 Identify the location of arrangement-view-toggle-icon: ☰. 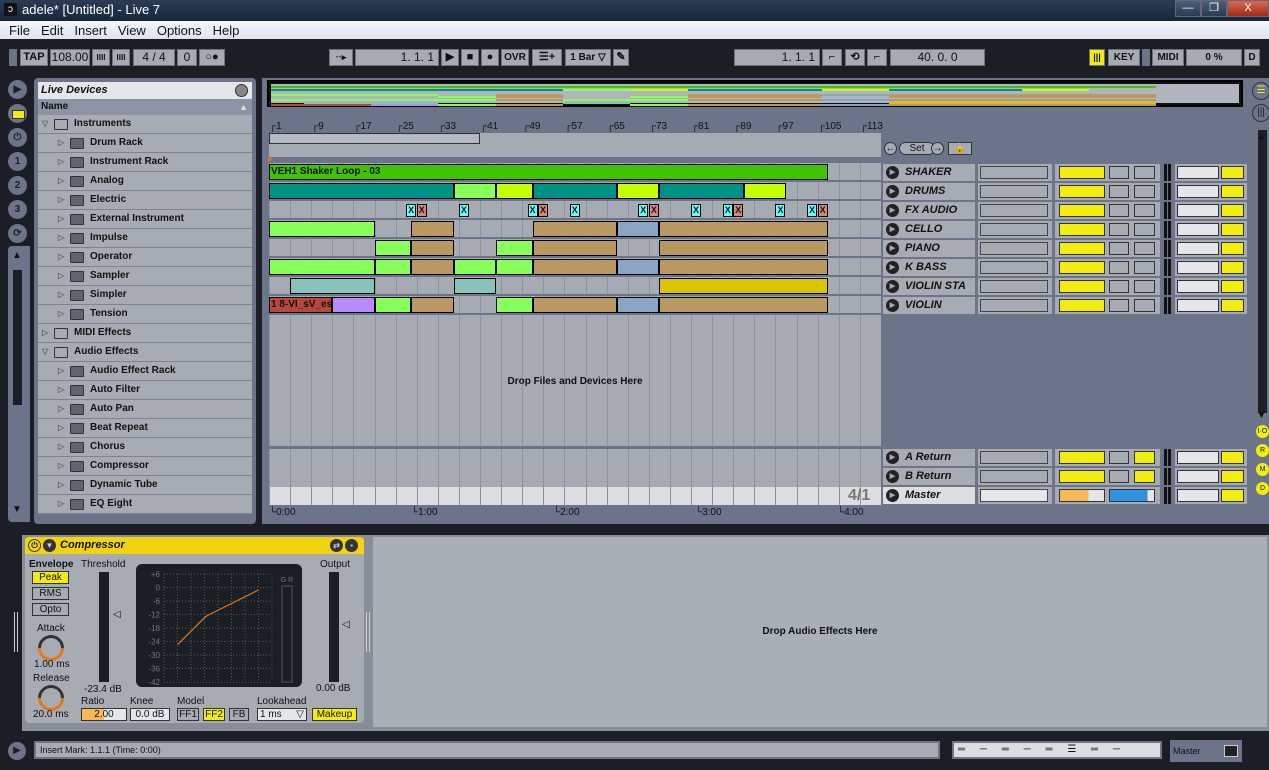
(1260, 91).